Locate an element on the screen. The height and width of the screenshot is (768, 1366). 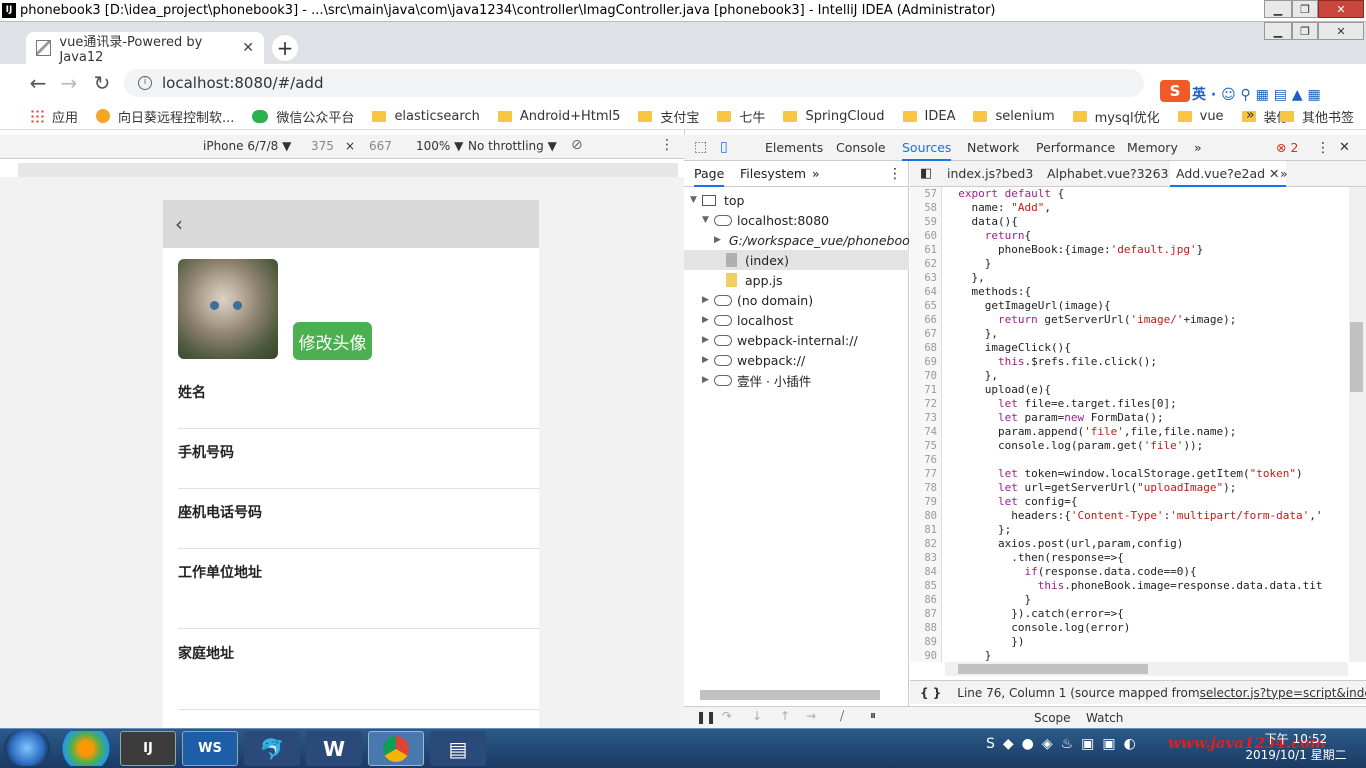
navigator-scrollbar is located at coordinates (790, 695).